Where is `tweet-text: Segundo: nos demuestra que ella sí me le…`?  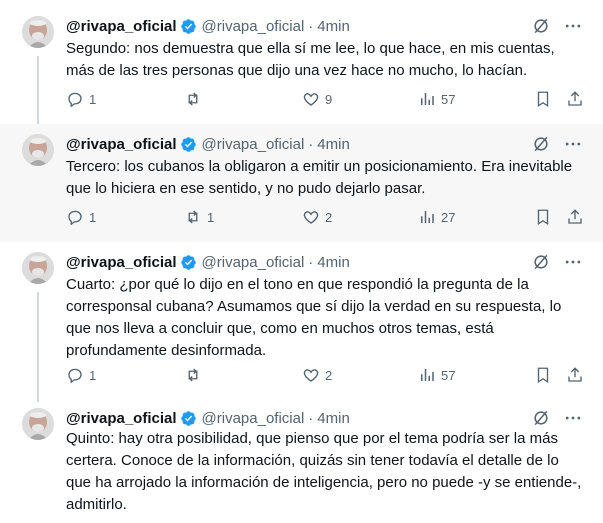
tweet-text: Segundo: nos demuestra que ella sí me le… is located at coordinates (310, 59).